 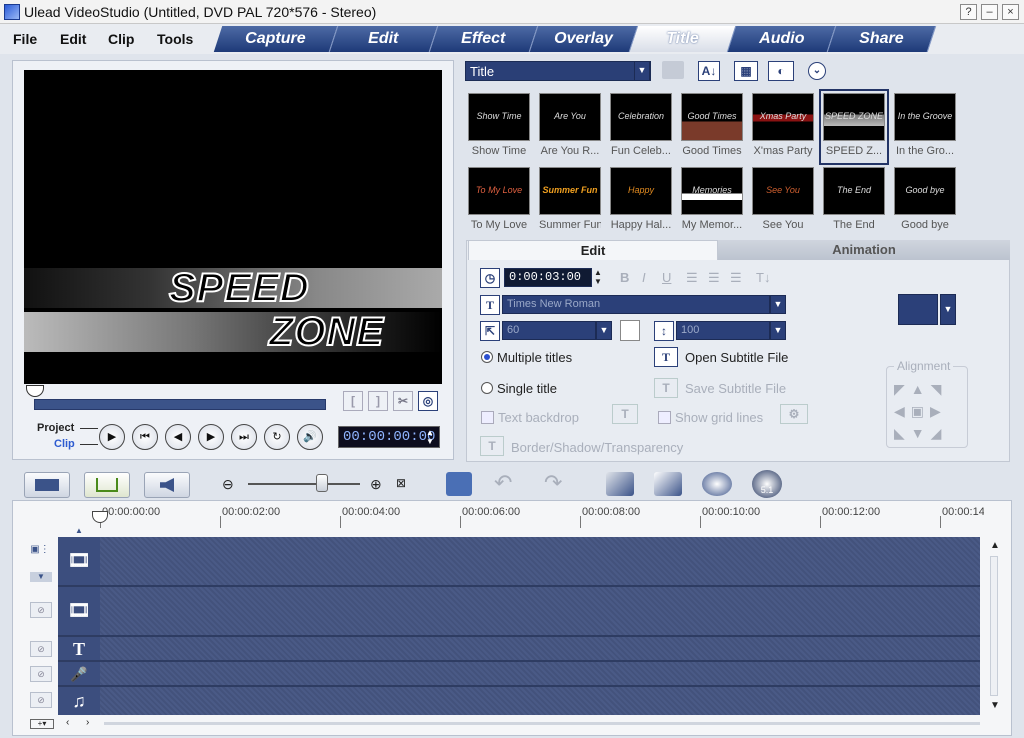 I want to click on mark-out-button: ], so click(x=378, y=401).